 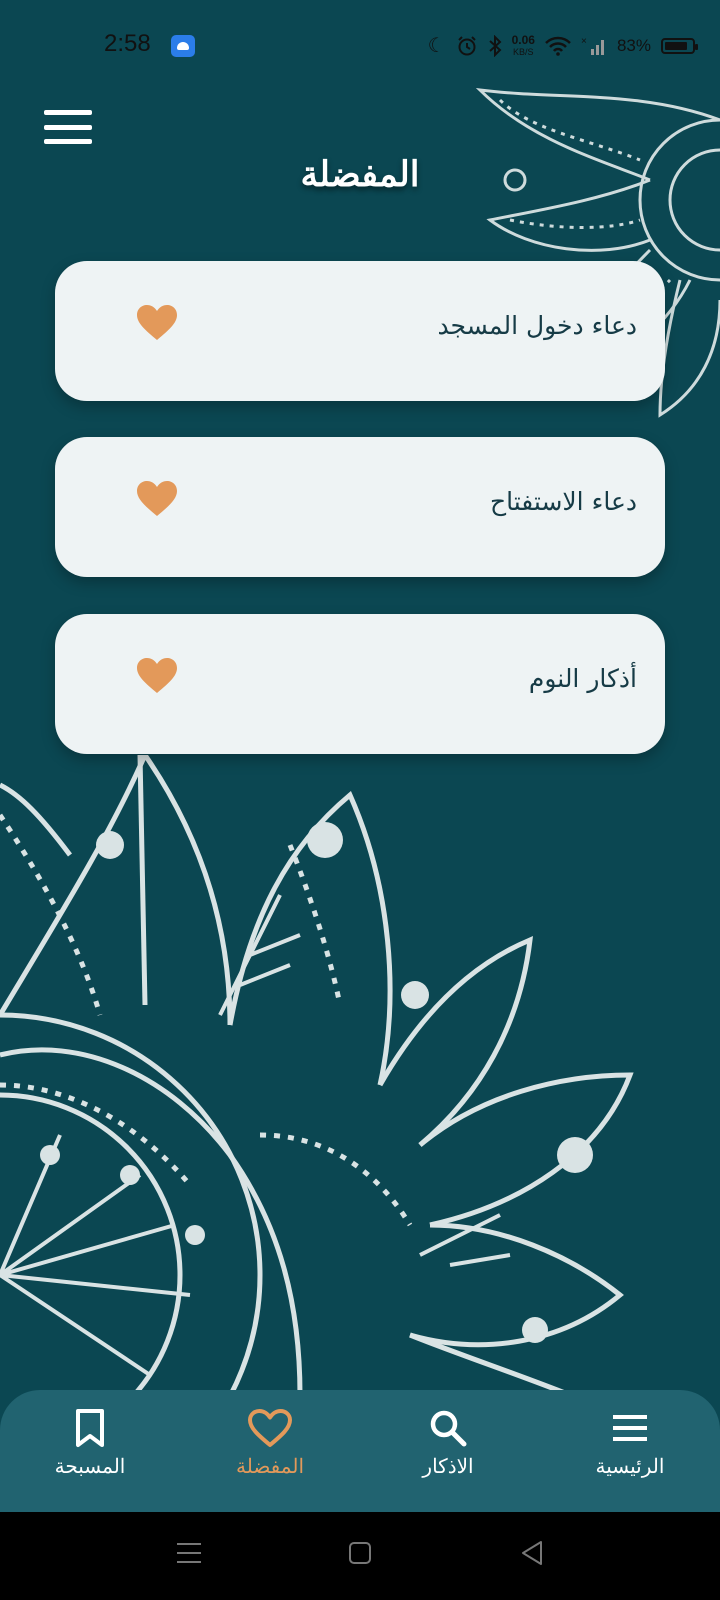 What do you see at coordinates (360, 46) in the screenshot?
I see `status-bar: 2:58 ☾ 0.06 KB/S × 83%` at bounding box center [360, 46].